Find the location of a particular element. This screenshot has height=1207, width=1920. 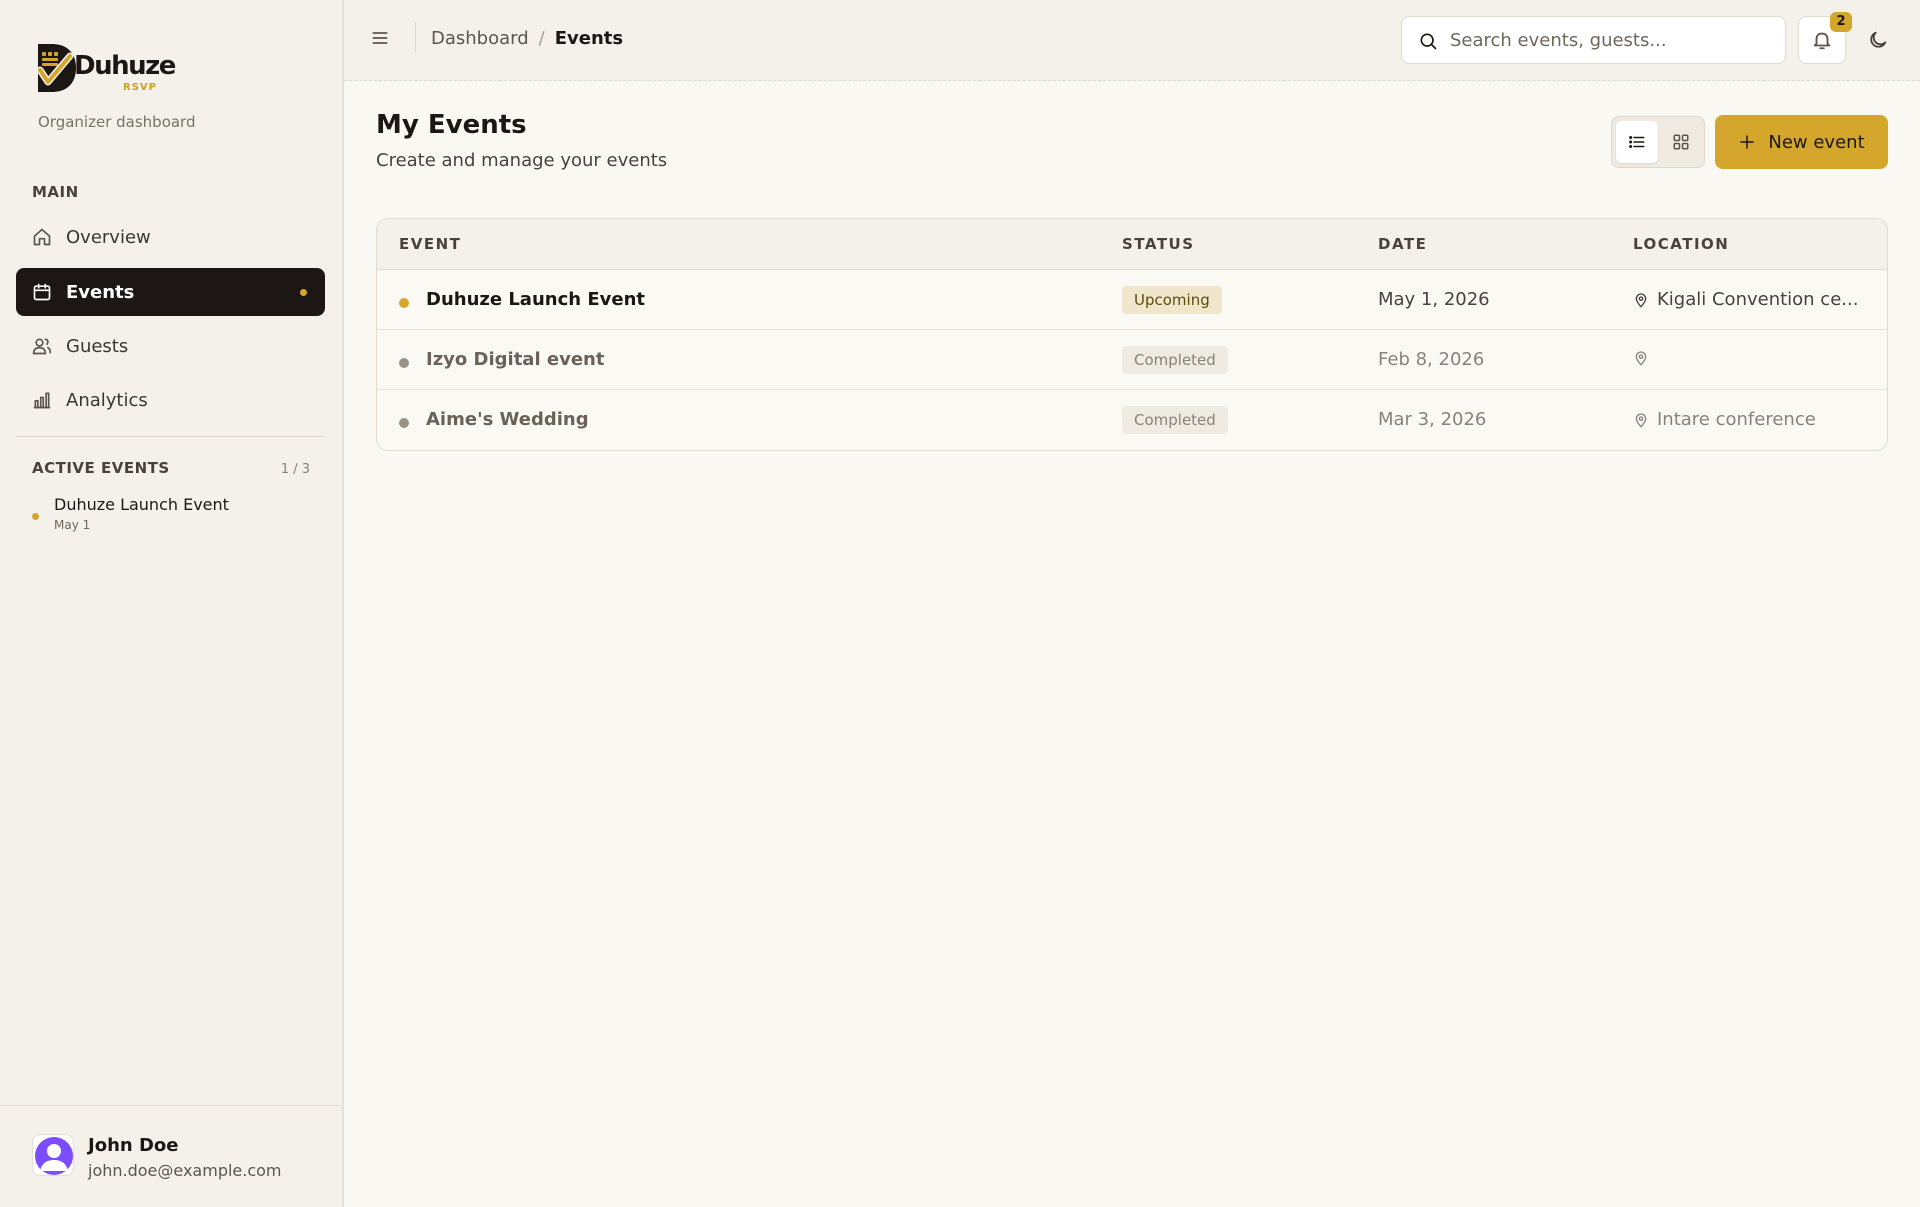

event-location is located at coordinates (1753, 358).